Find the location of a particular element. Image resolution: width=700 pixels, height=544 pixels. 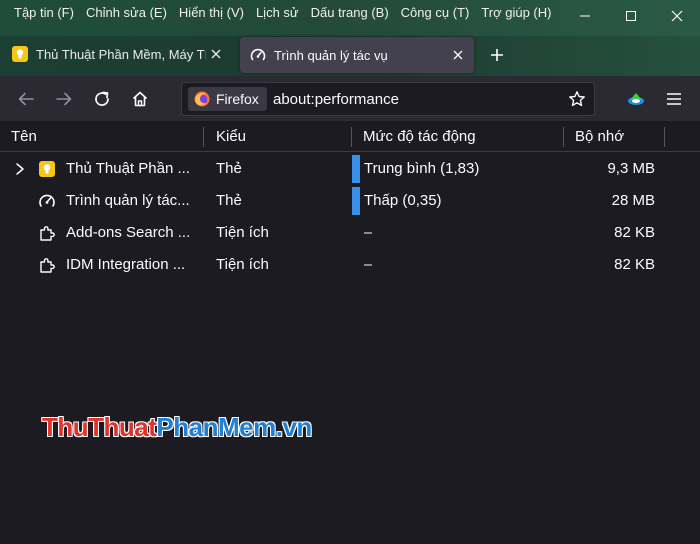

forward-arrow-icon is located at coordinates (64, 99).